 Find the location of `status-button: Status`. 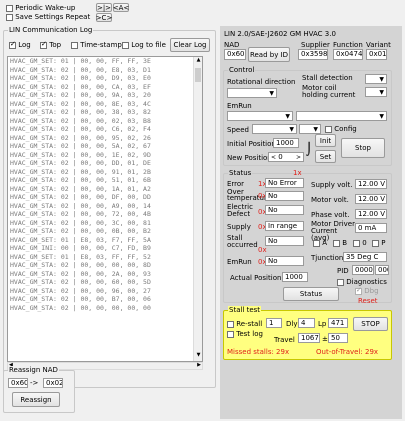

status-button: Status is located at coordinates (311, 294).